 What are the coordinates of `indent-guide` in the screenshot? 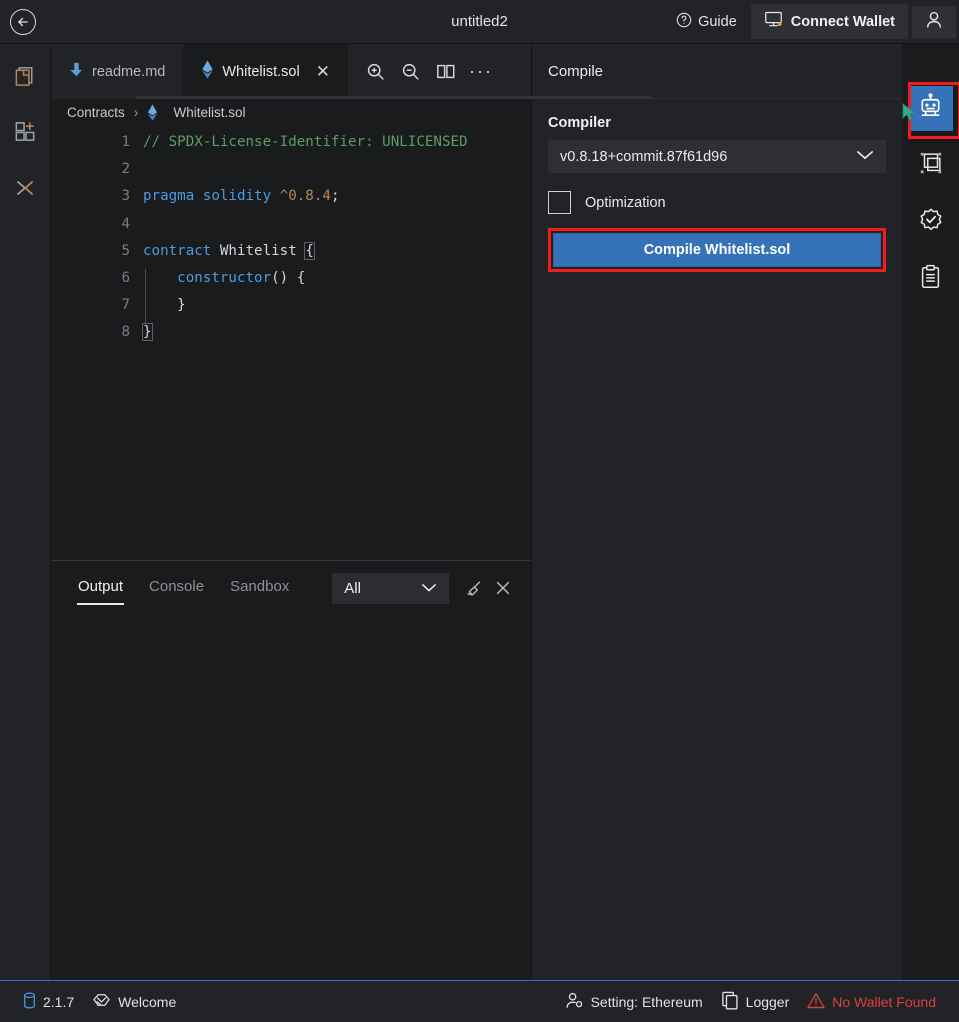 It's located at (145, 296).